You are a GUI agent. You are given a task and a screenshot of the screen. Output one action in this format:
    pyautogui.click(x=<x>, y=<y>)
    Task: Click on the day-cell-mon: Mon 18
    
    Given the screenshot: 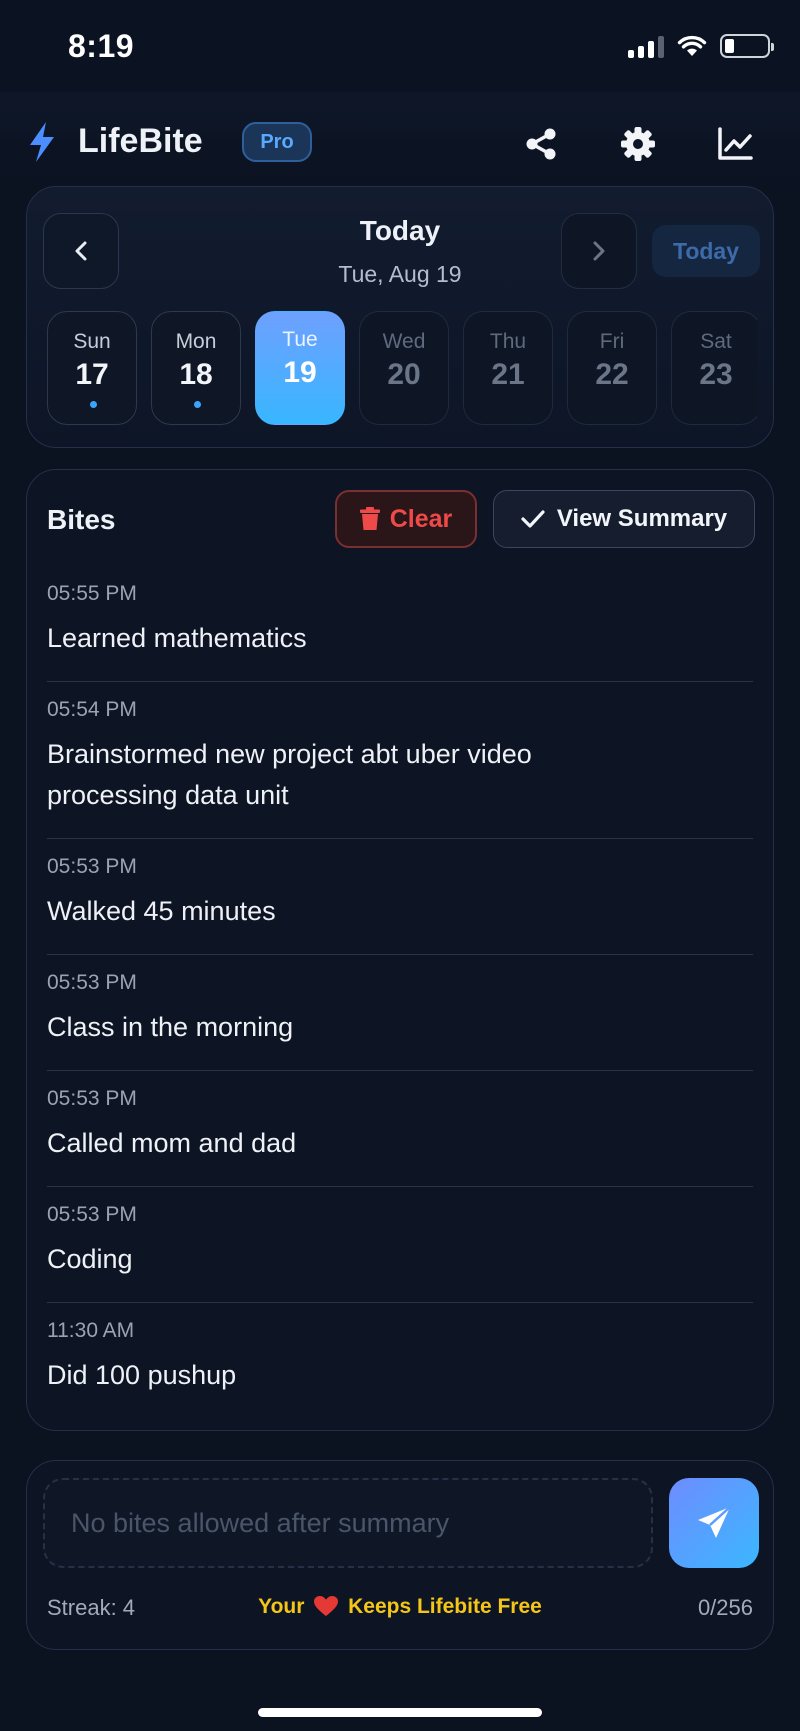 What is the action you would take?
    pyautogui.click(x=196, y=368)
    